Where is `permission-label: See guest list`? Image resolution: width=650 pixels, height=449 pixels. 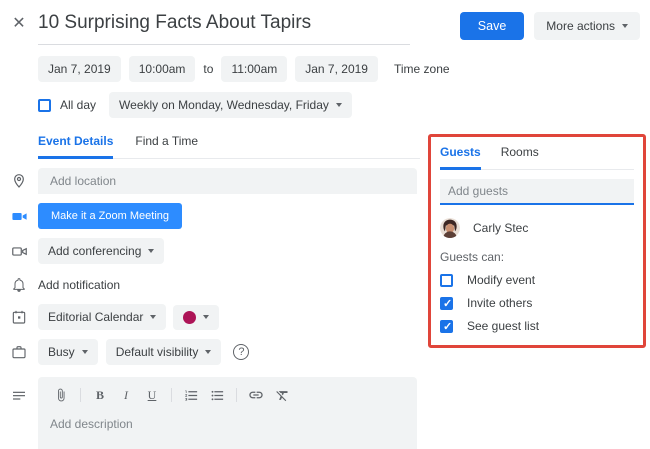
permission-label: See guest list is located at coordinates (503, 326).